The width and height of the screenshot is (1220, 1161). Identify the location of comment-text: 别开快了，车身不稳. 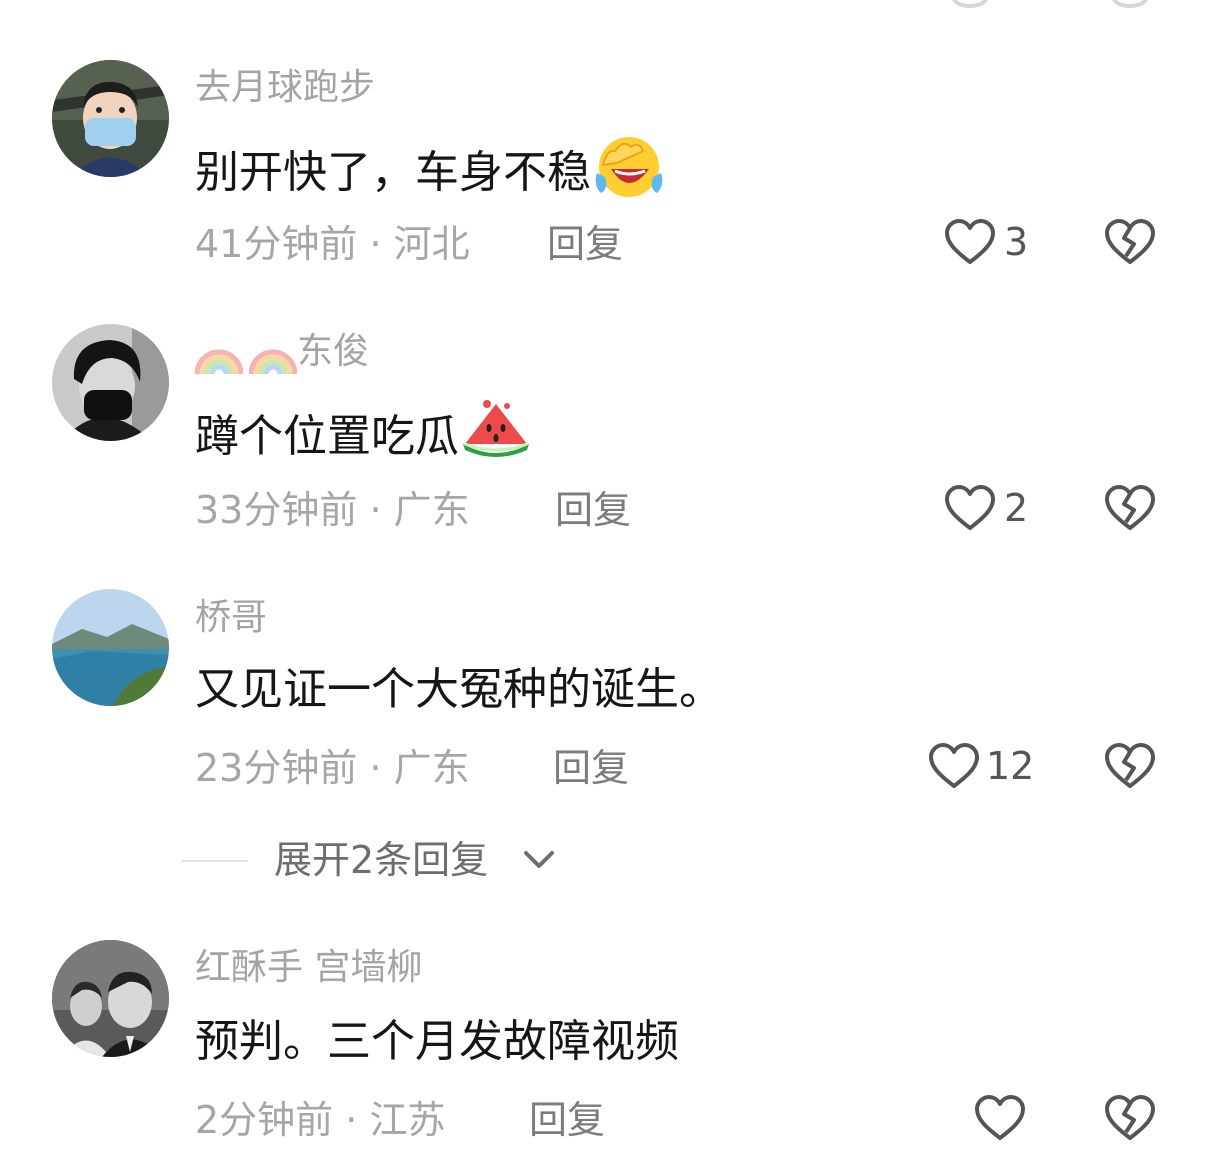
(430, 173).